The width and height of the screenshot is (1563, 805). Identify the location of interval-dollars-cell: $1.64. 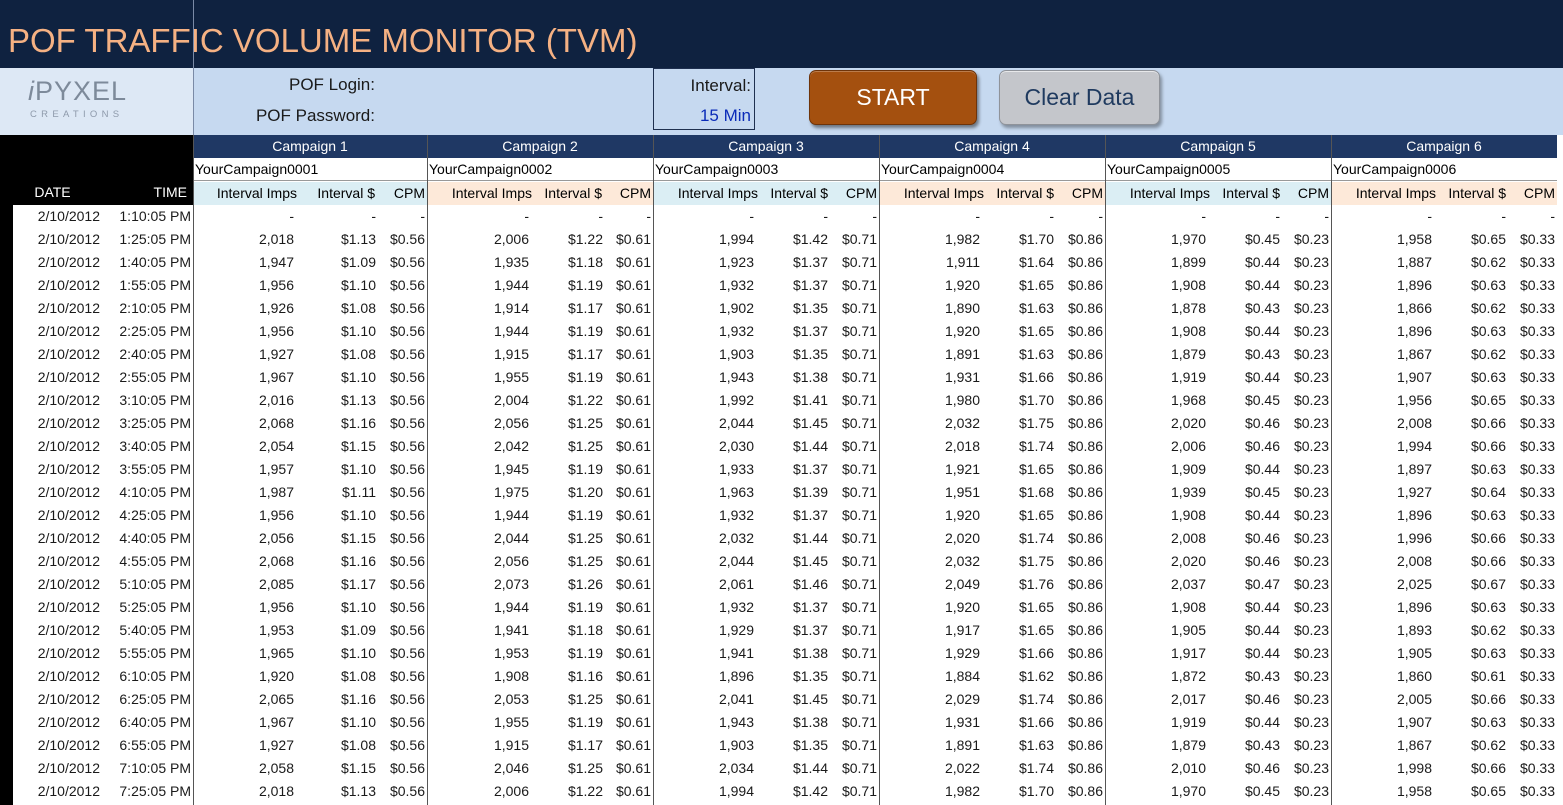
(1036, 262).